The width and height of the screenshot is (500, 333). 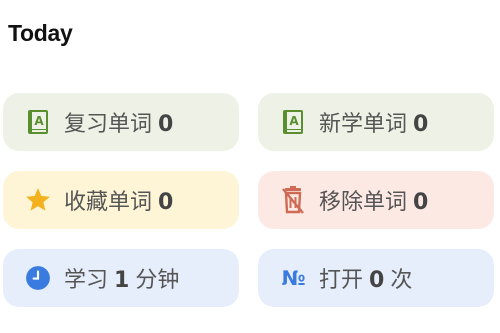 I want to click on study-time-card: 学习 1 分钟, so click(x=121, y=278).